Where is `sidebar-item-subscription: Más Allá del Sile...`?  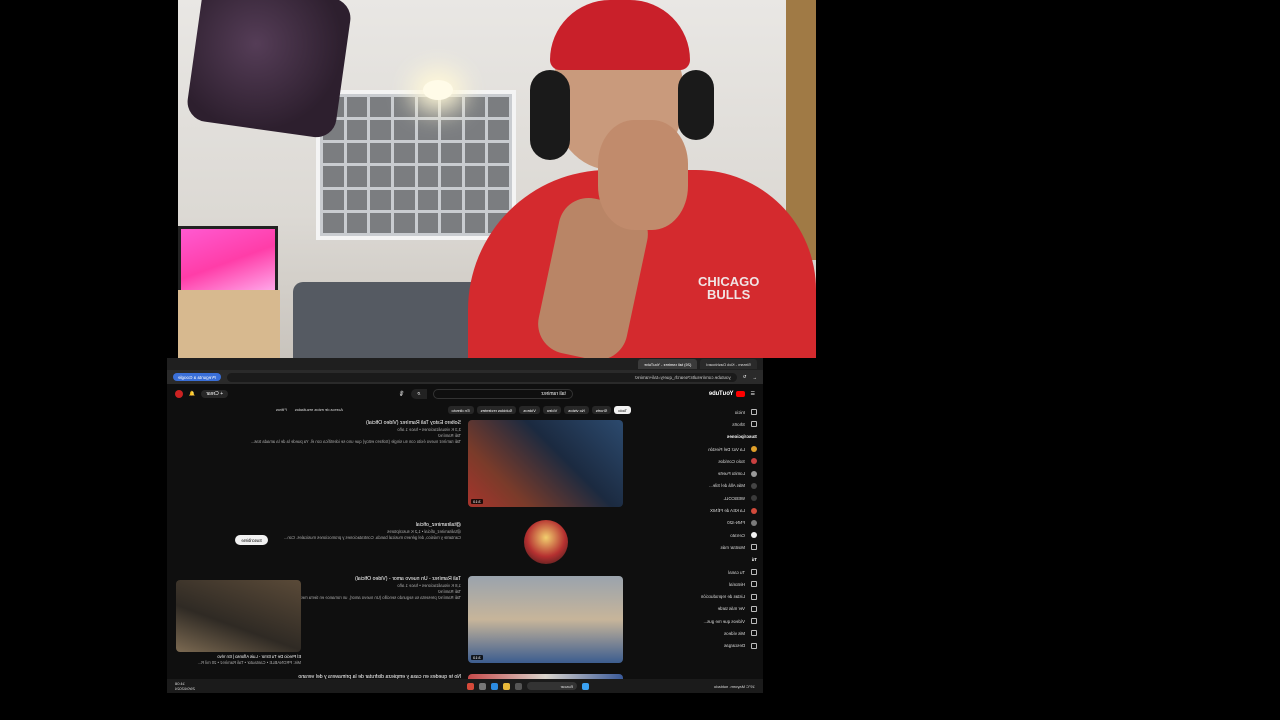 sidebar-item-subscription: Más Allá del Sile... is located at coordinates (723, 486).